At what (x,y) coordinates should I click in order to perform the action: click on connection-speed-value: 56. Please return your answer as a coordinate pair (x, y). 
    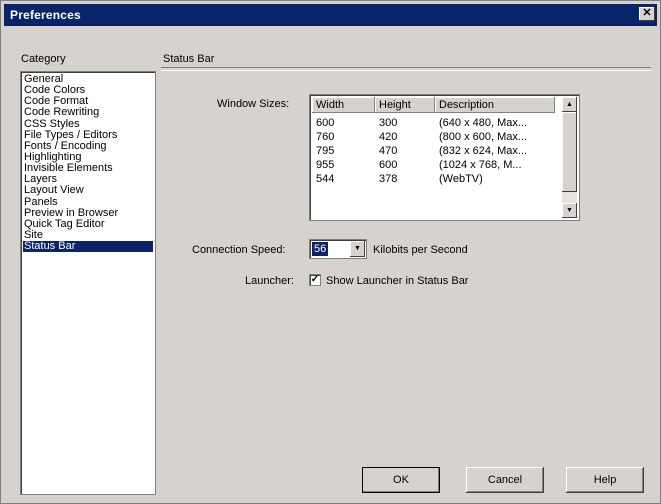
    Looking at the image, I should click on (320, 249).